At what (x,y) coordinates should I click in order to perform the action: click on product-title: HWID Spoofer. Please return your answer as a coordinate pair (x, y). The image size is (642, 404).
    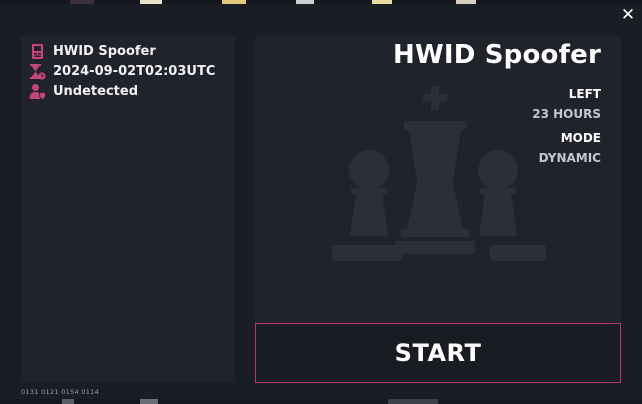
    Looking at the image, I should click on (497, 55).